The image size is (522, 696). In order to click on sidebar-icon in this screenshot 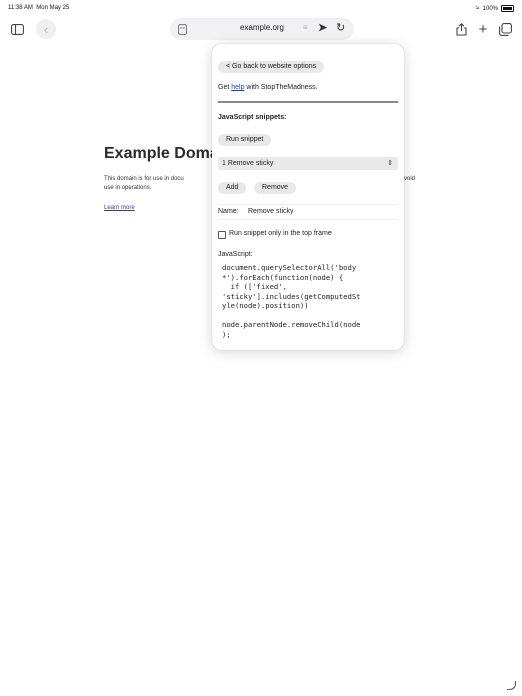, I will do `click(17, 29)`.